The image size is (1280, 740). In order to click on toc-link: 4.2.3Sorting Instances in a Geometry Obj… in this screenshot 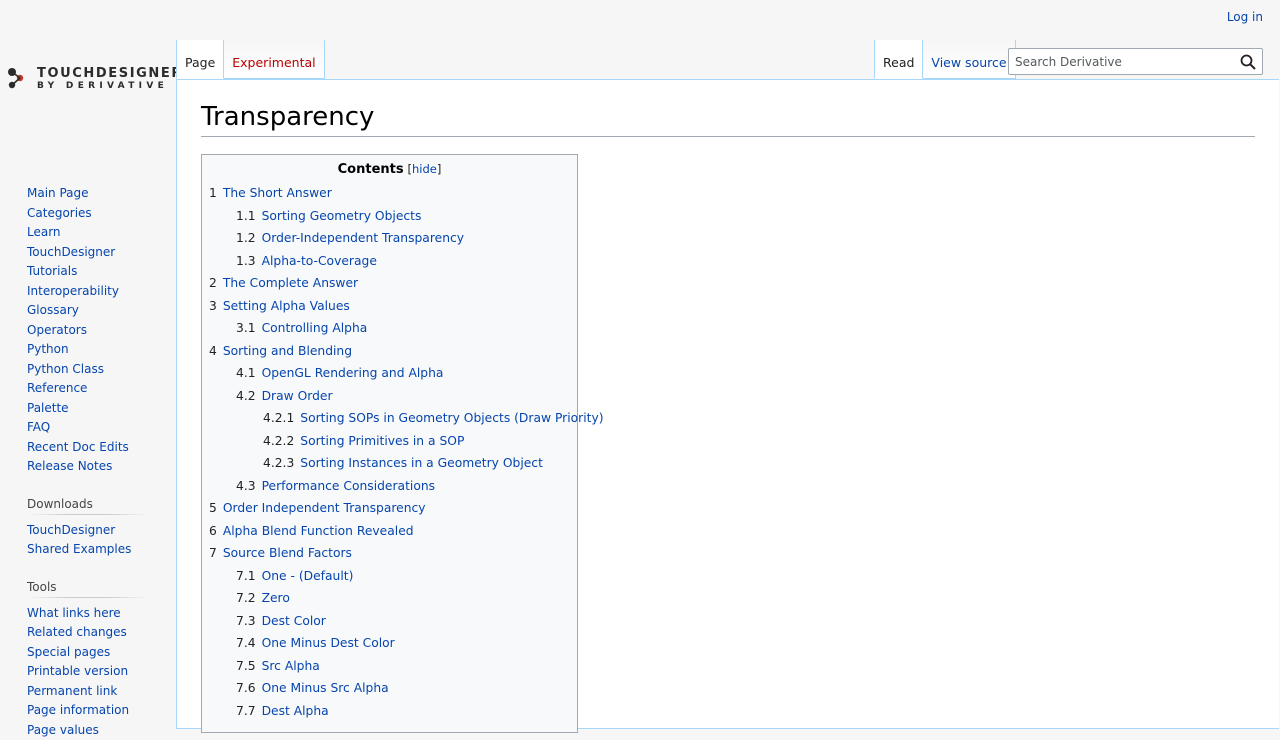, I will do `click(403, 463)`.